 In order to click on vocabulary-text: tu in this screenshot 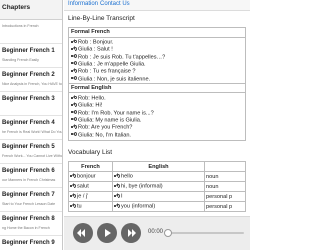, I will do `click(79, 206)`.